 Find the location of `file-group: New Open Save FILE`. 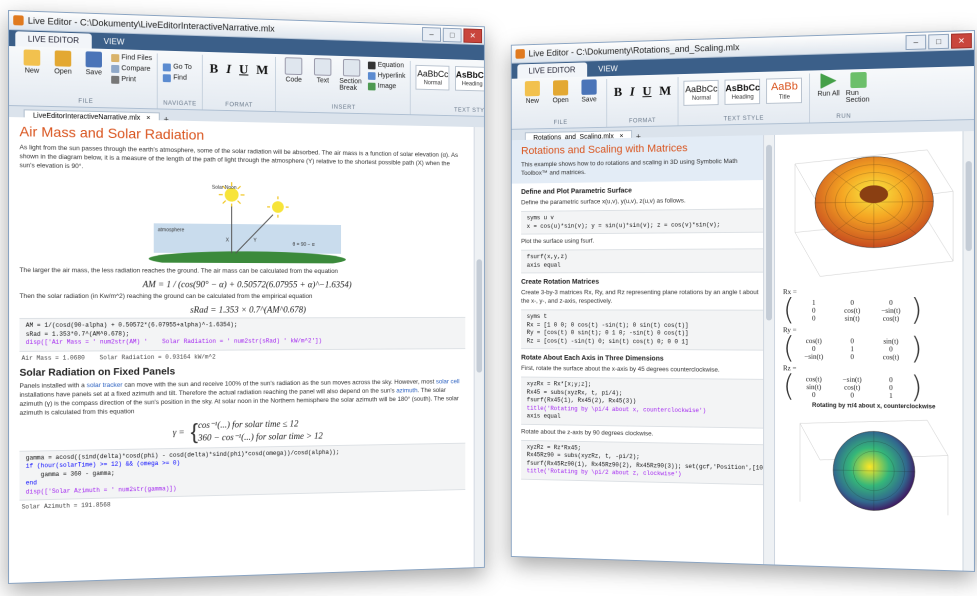

file-group: New Open Save FILE is located at coordinates (561, 103).